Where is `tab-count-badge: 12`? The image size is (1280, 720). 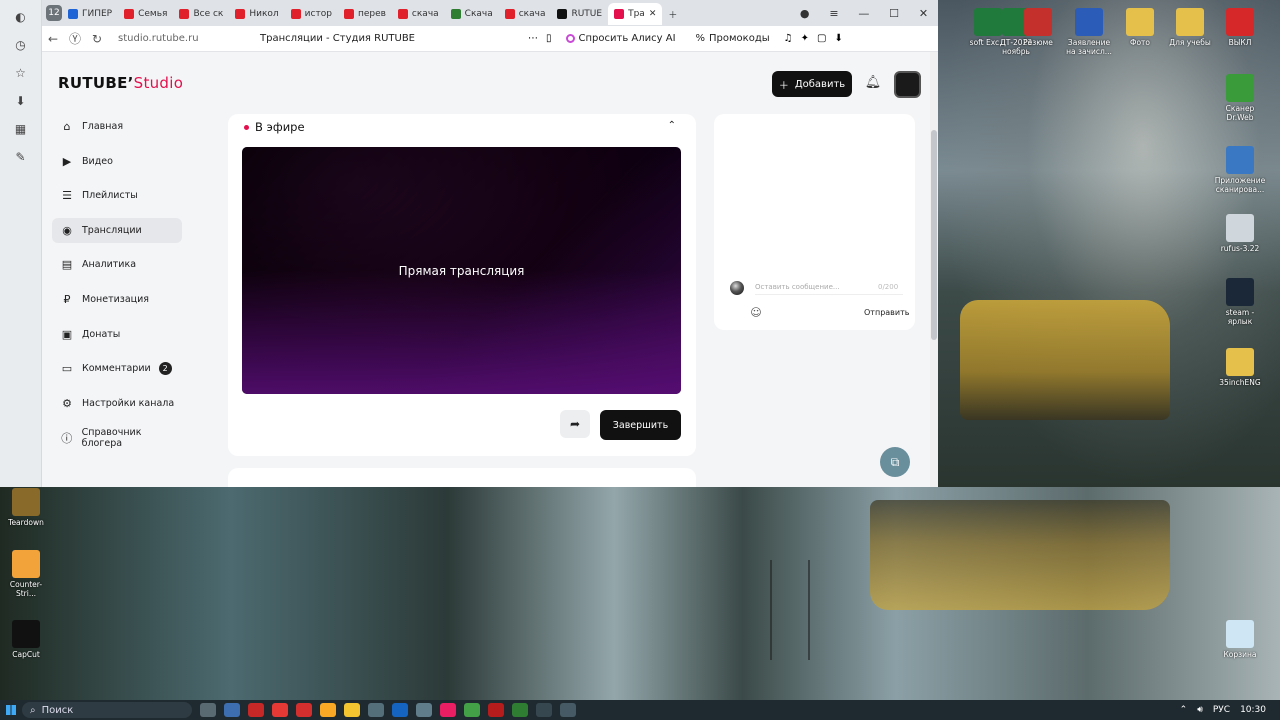 tab-count-badge: 12 is located at coordinates (54, 13).